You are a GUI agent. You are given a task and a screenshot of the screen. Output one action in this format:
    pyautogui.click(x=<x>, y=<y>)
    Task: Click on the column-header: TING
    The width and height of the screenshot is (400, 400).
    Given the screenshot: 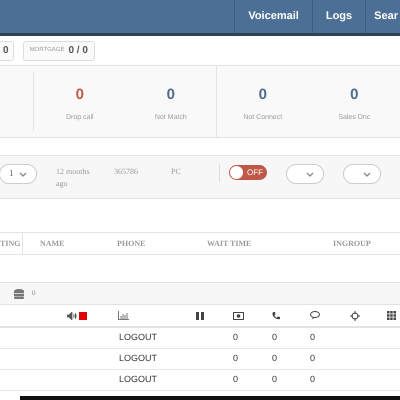 What is the action you would take?
    pyautogui.click(x=11, y=243)
    